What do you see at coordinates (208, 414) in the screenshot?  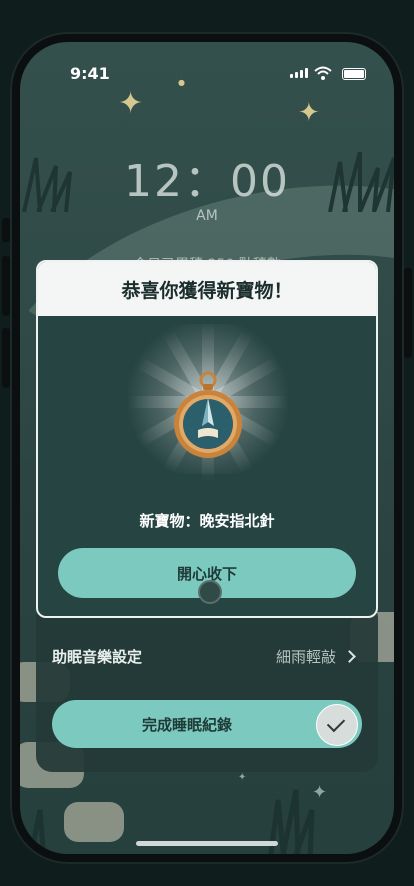 I see `compass-icon` at bounding box center [208, 414].